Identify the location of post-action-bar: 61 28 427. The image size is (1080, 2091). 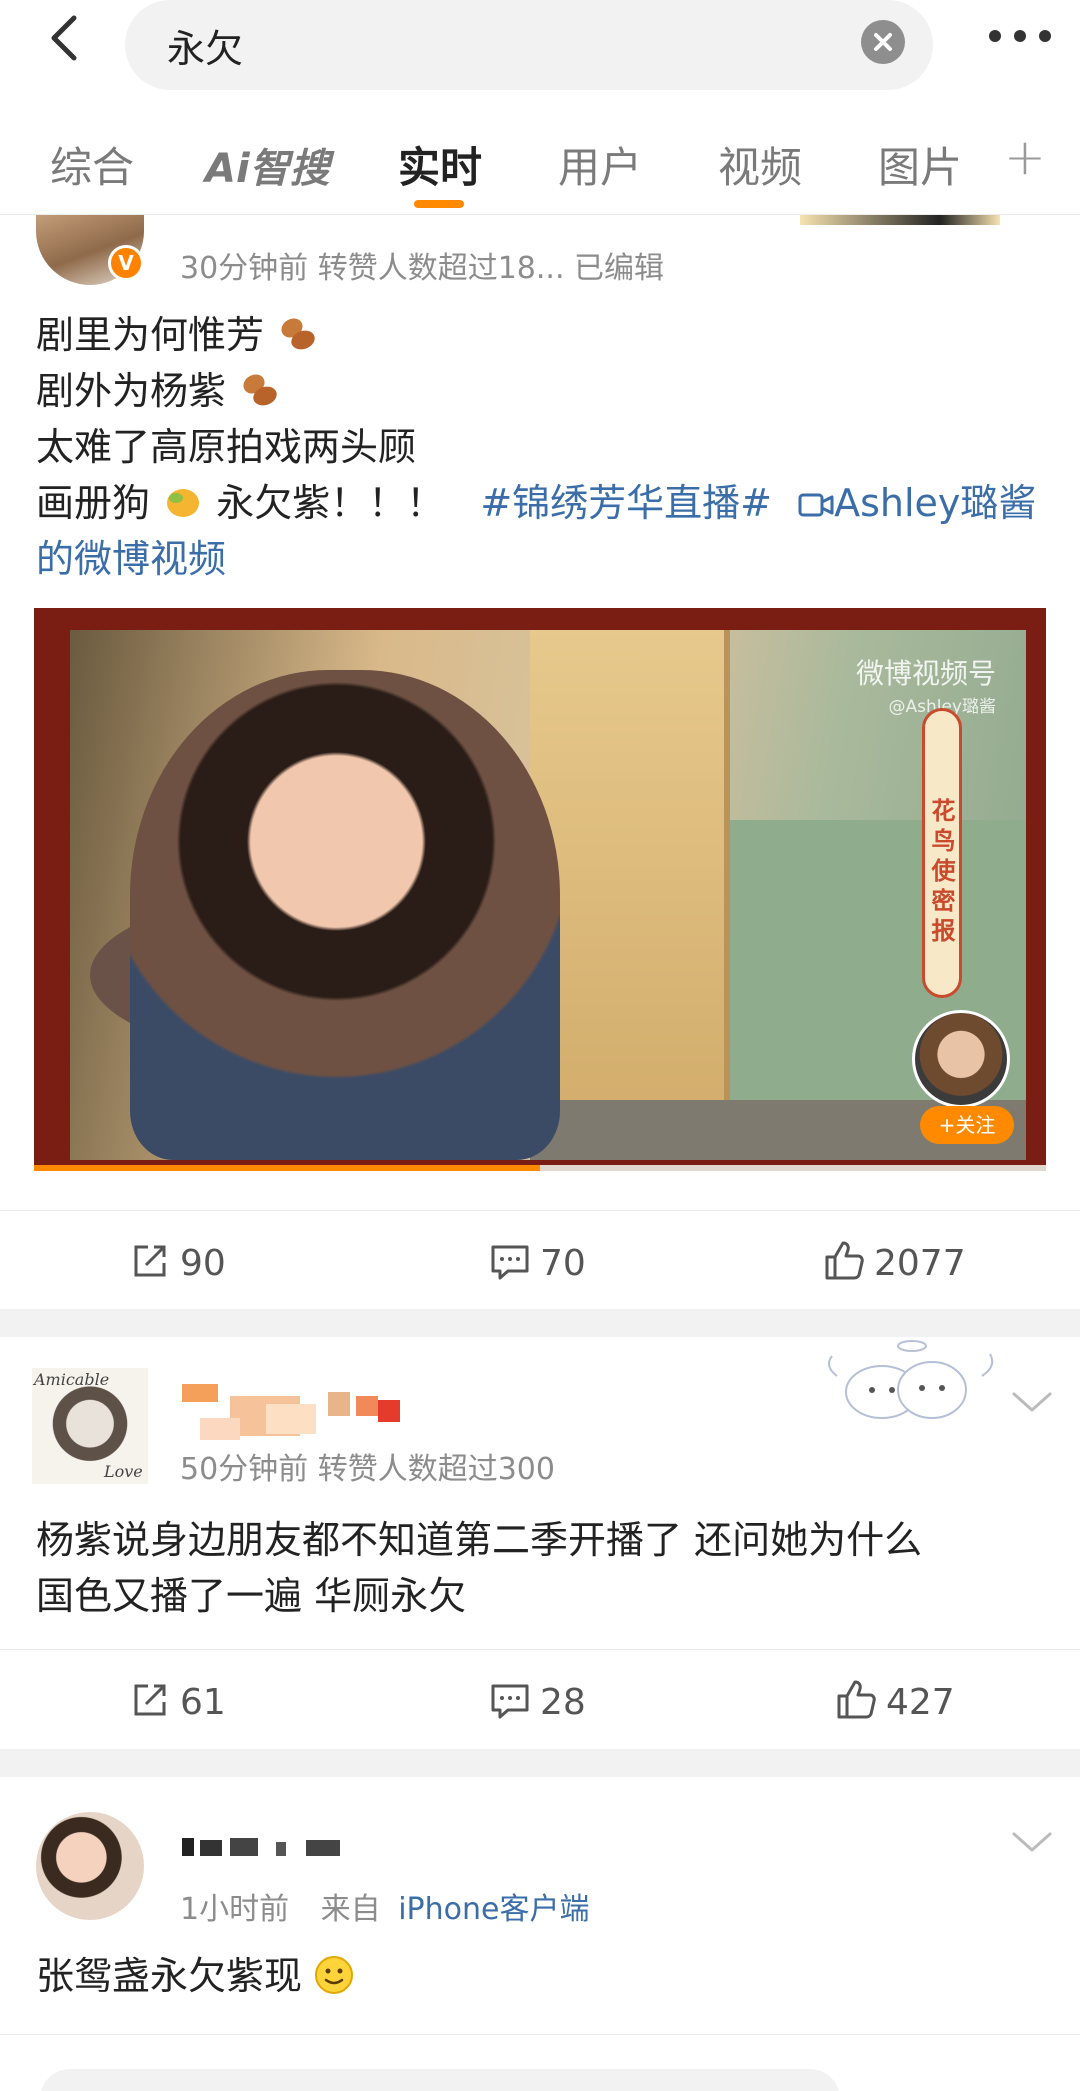
(540, 1699).